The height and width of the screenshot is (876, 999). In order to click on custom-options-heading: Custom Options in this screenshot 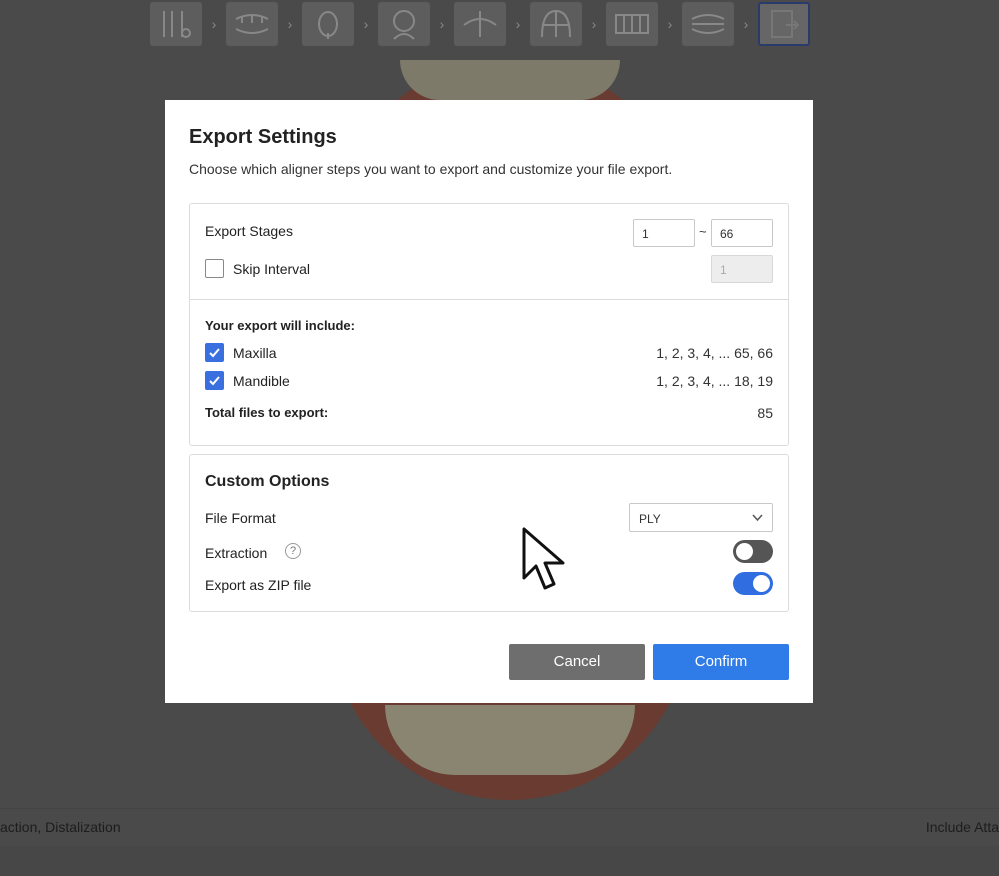, I will do `click(267, 481)`.